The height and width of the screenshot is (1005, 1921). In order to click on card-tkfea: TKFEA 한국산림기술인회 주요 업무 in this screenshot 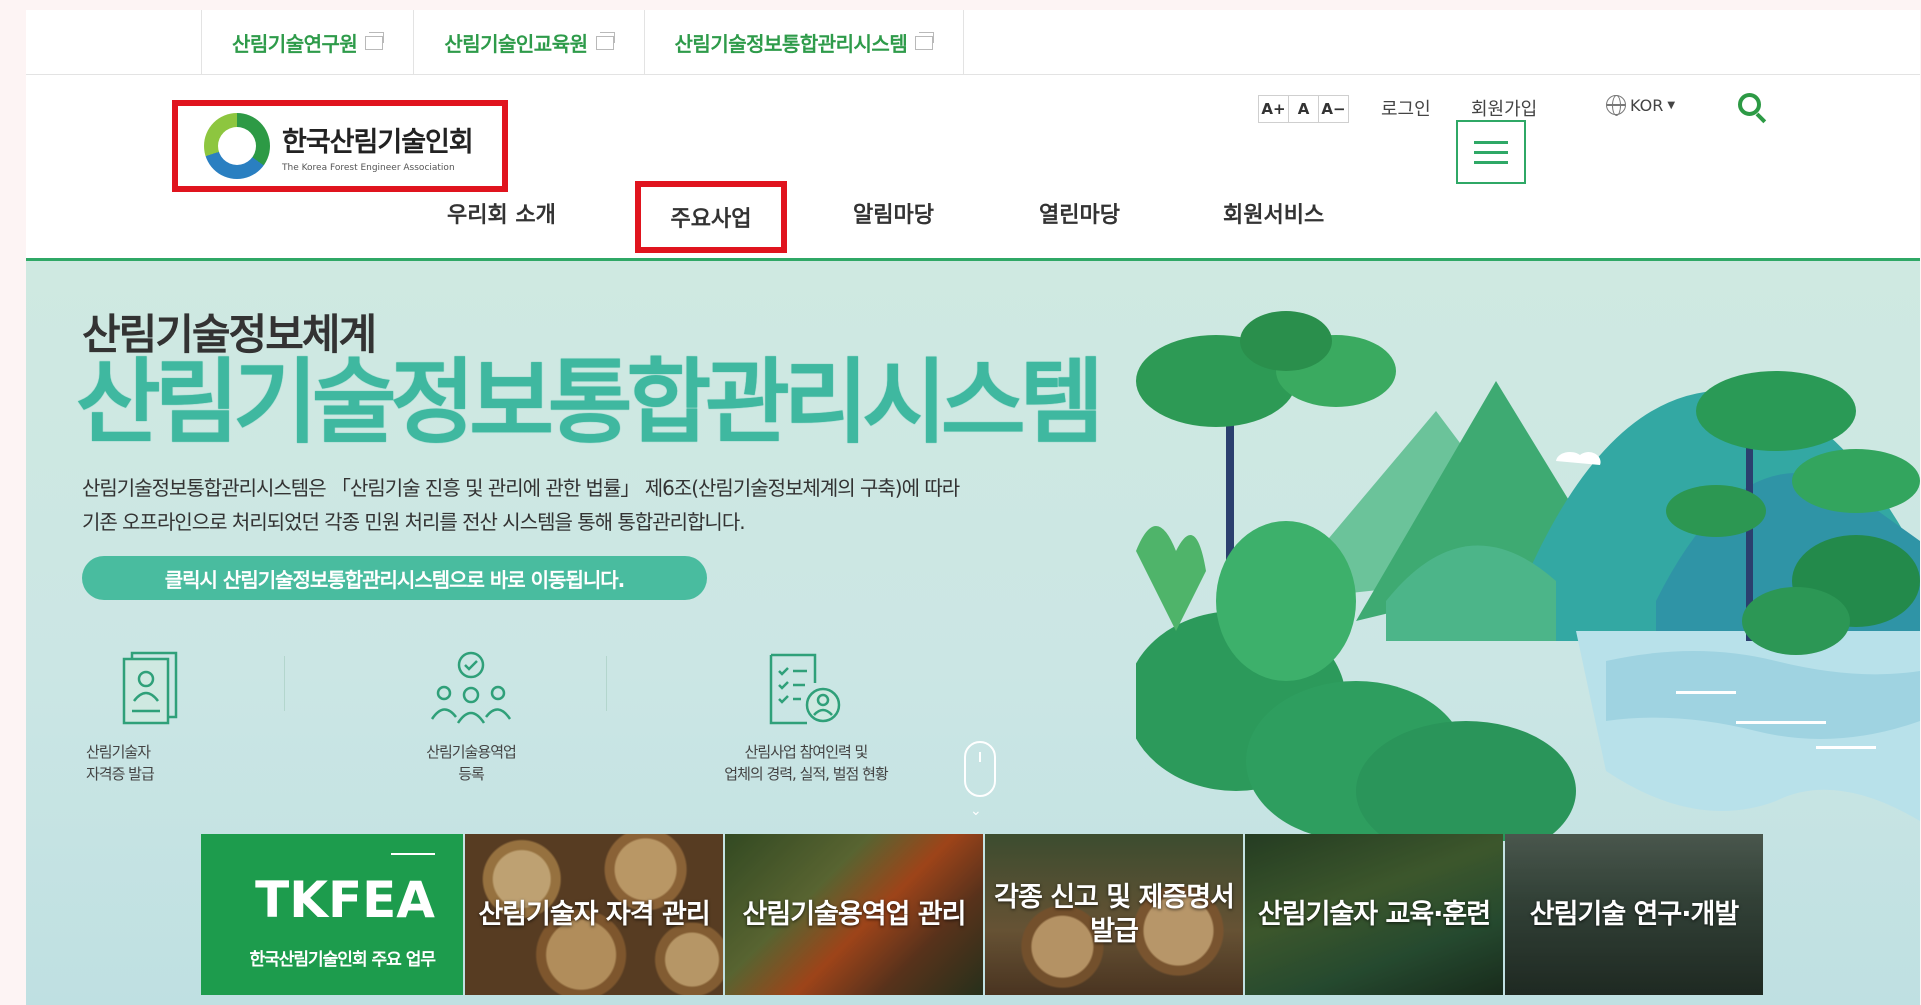, I will do `click(332, 914)`.